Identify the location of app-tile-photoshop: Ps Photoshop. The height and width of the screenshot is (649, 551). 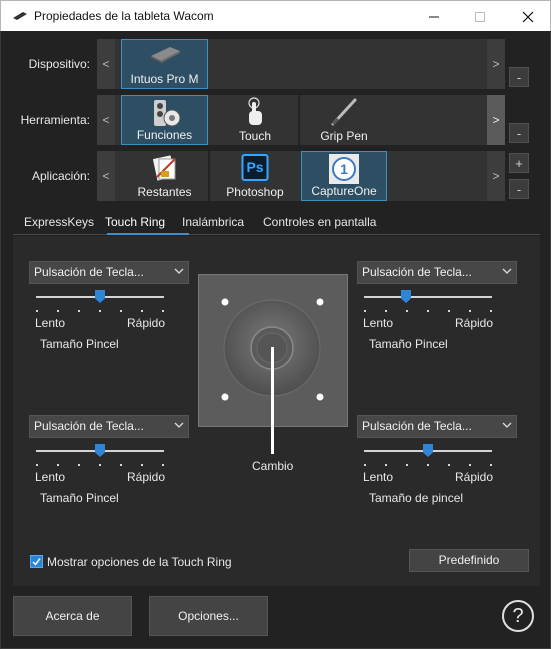
(255, 176).